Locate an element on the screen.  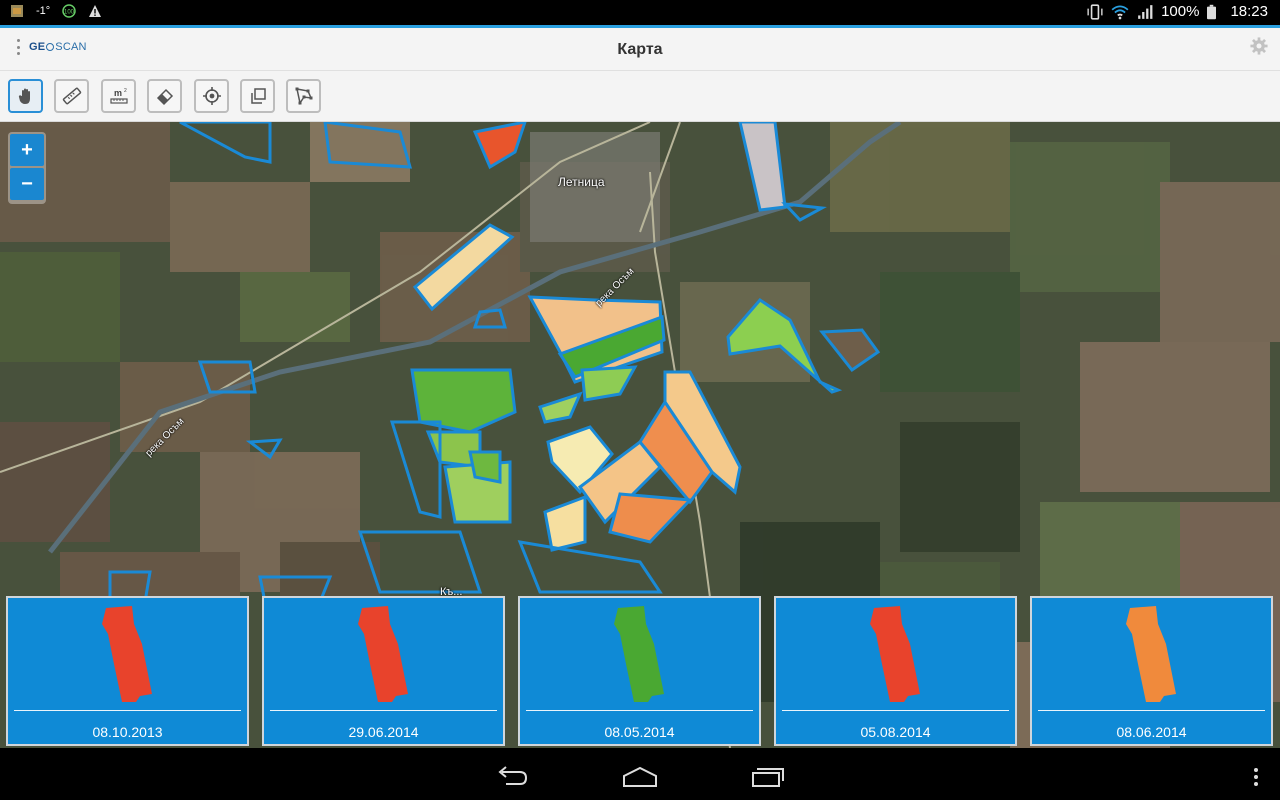
history-date: 08.05.2014 is located at coordinates (639, 732).